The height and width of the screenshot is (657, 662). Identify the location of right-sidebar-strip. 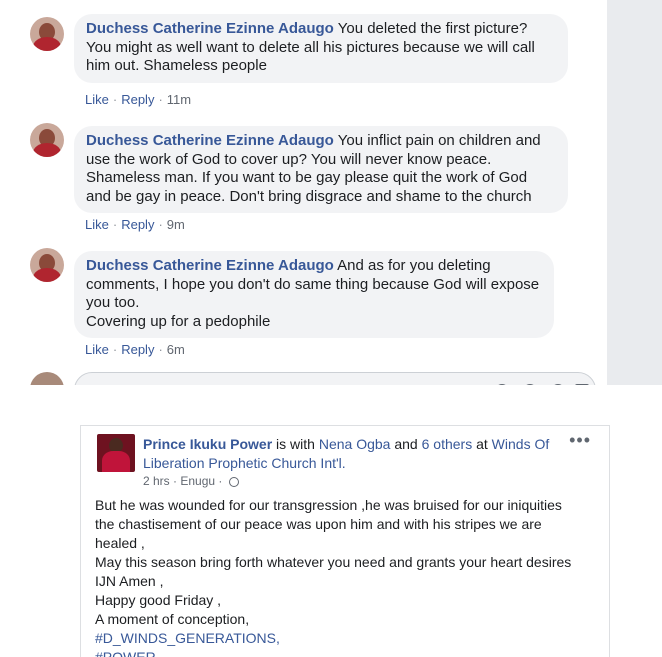
(634, 192).